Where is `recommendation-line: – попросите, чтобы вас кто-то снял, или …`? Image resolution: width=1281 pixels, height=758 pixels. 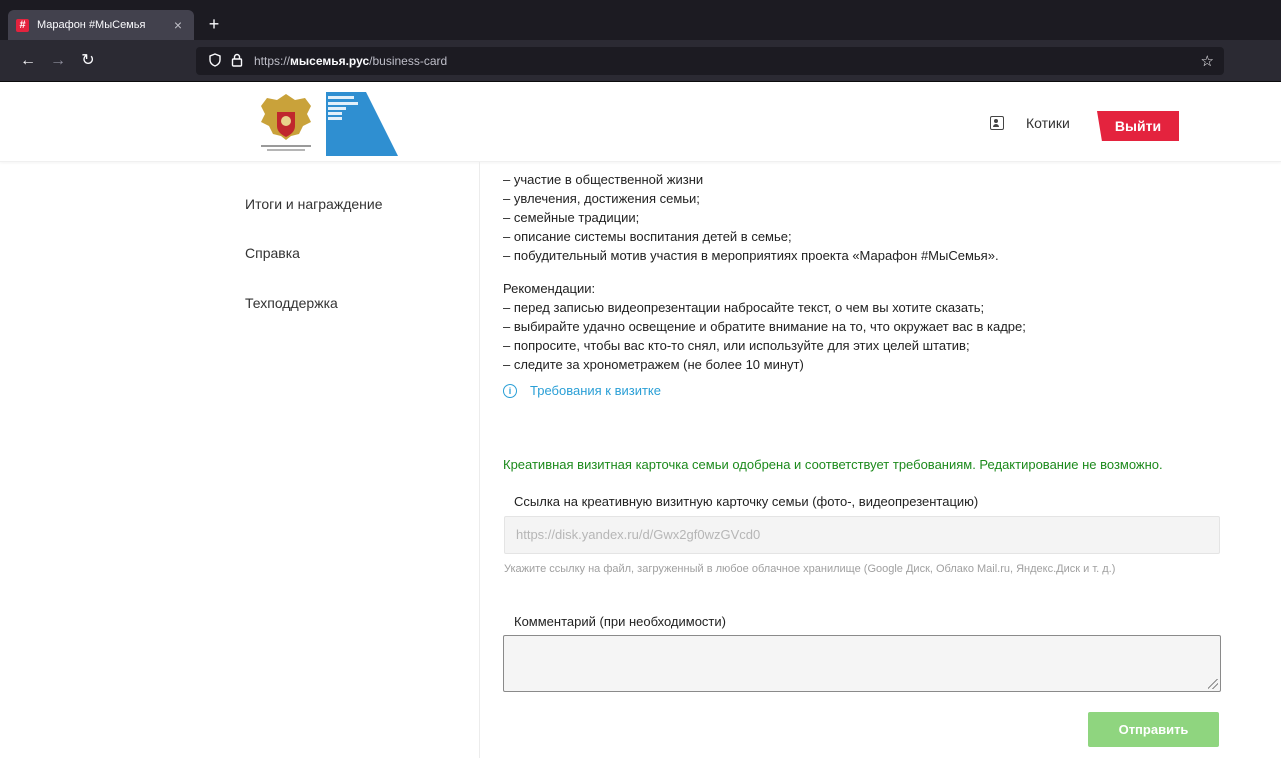
recommendation-line: – попросите, чтобы вас кто-то снял, или … is located at coordinates (736, 345).